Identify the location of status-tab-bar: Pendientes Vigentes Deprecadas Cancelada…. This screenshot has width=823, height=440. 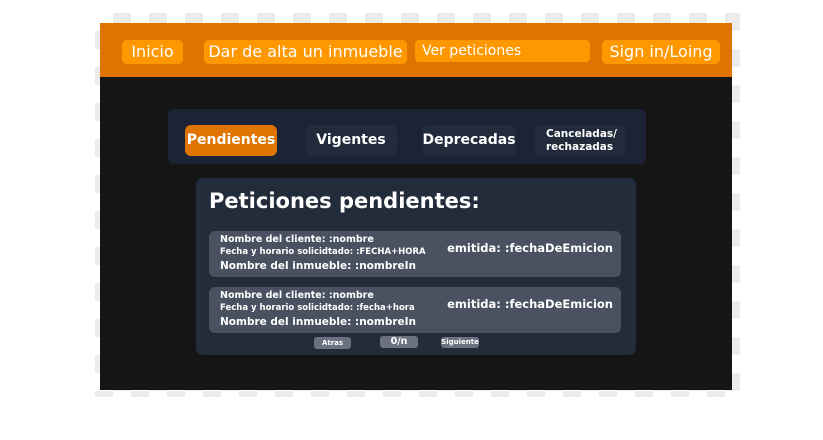
(407, 136).